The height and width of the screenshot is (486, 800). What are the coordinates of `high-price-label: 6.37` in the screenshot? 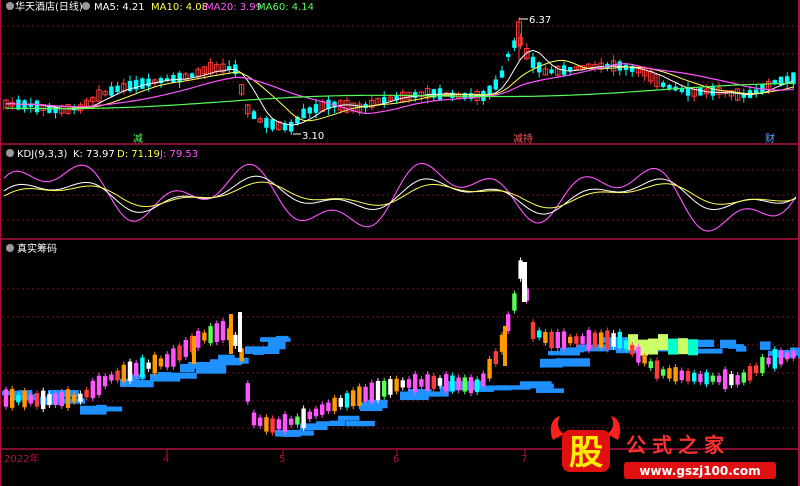 It's located at (540, 20).